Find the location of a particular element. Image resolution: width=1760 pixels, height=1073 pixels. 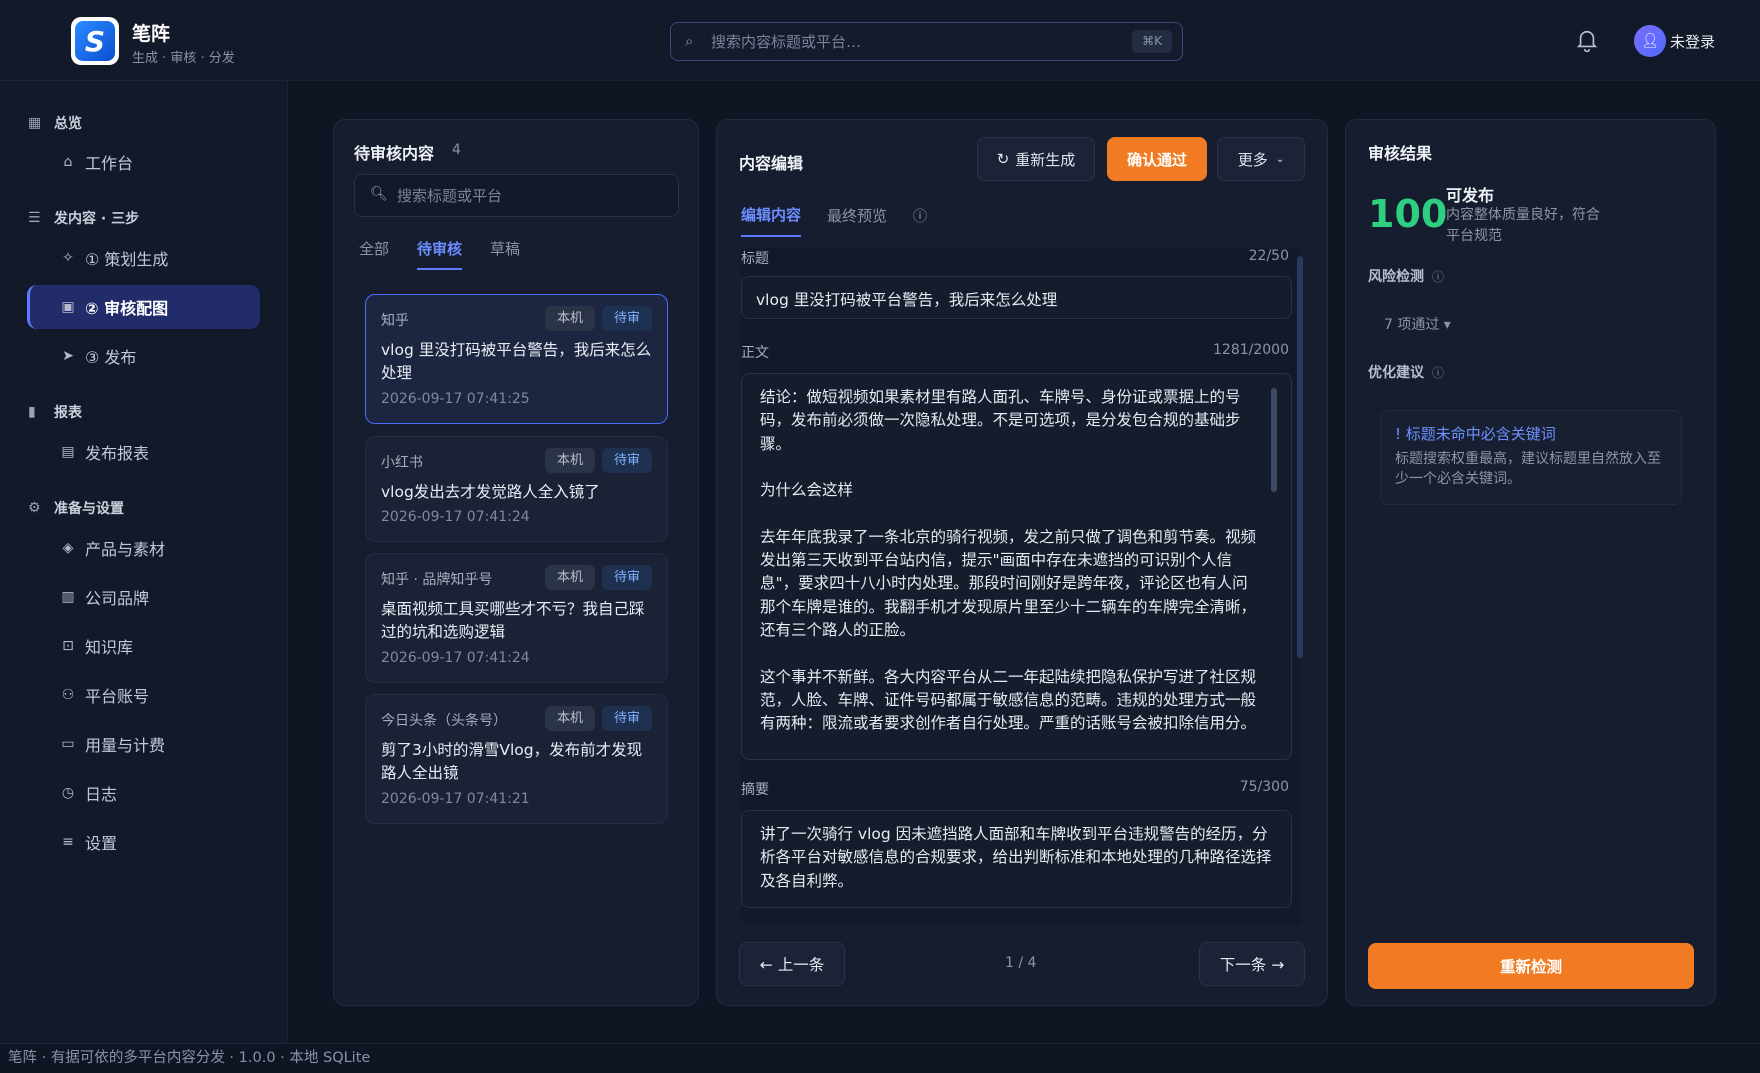

sidebar-item-publish: ➤ ③ 发布 is located at coordinates (143, 356).